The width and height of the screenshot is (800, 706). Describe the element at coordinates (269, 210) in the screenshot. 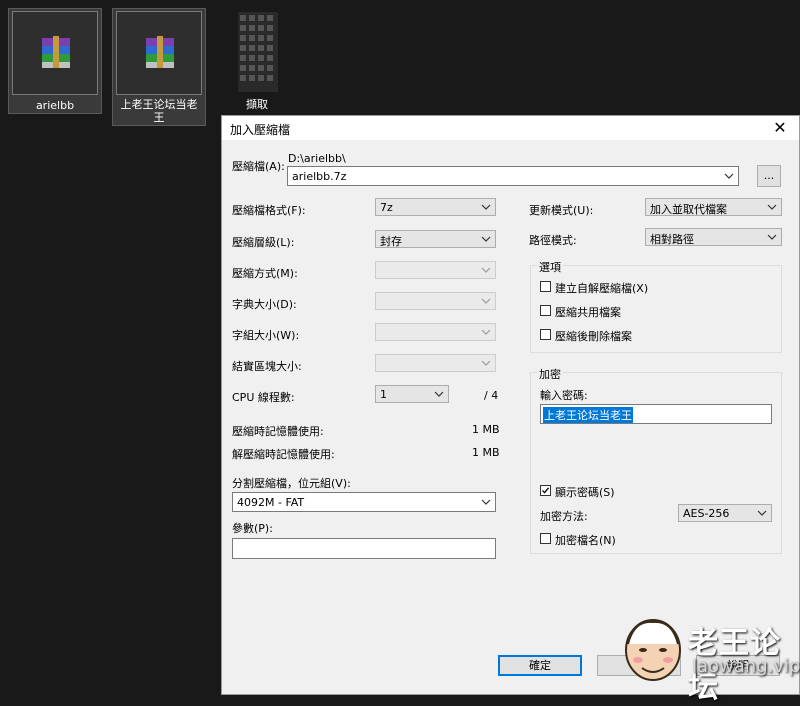

I see `format-label: 壓縮檔格式(F):` at that location.